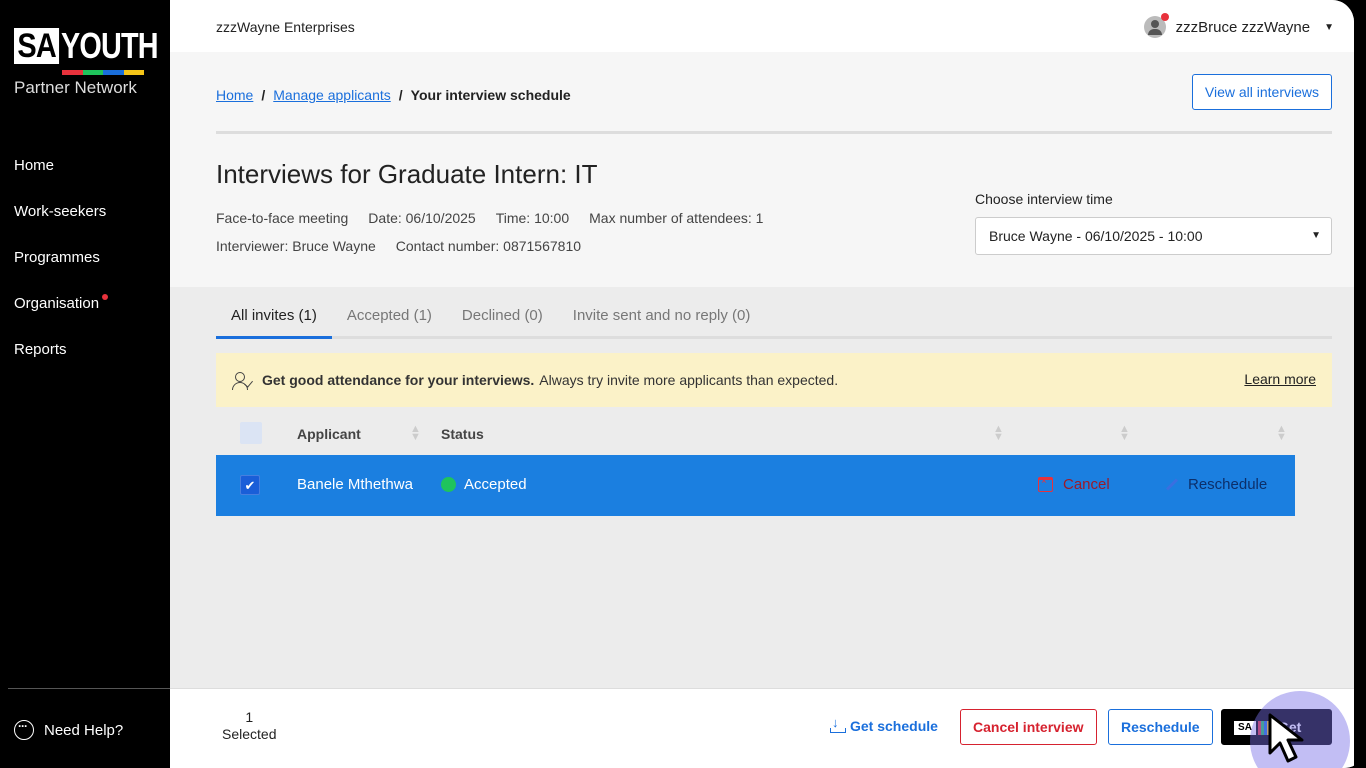 The image size is (1366, 768). I want to click on selected-label: Selected, so click(249, 734).